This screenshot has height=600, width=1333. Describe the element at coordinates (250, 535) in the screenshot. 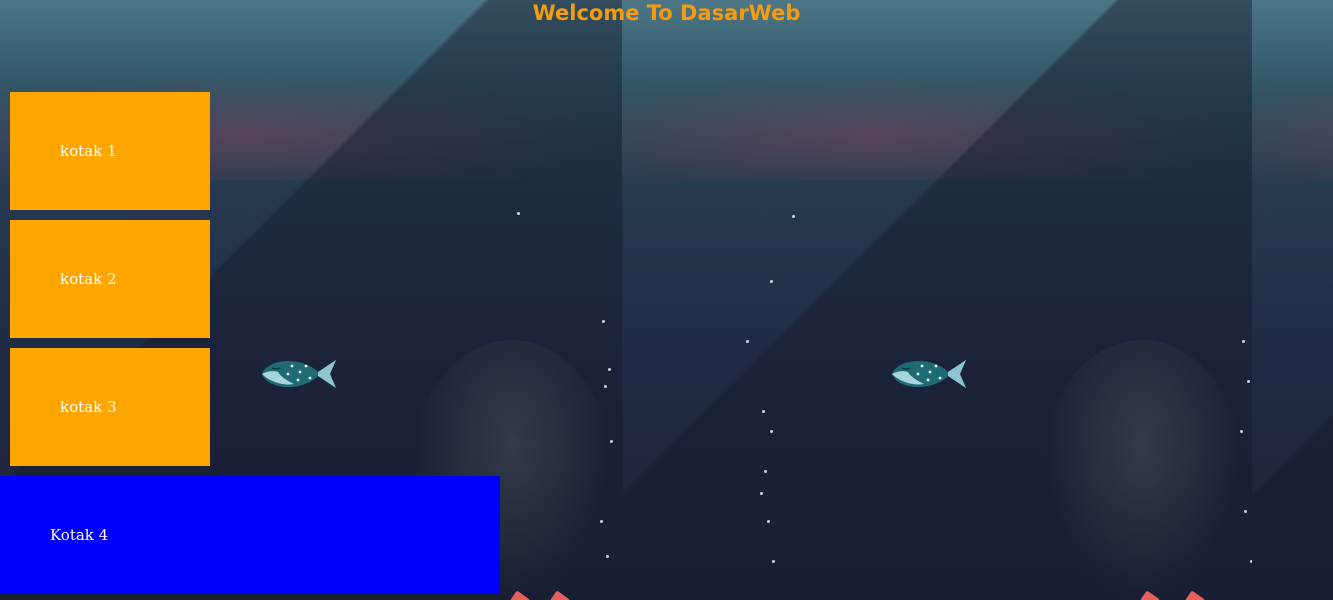

I see `kotak-4-box: Kotak 4` at that location.